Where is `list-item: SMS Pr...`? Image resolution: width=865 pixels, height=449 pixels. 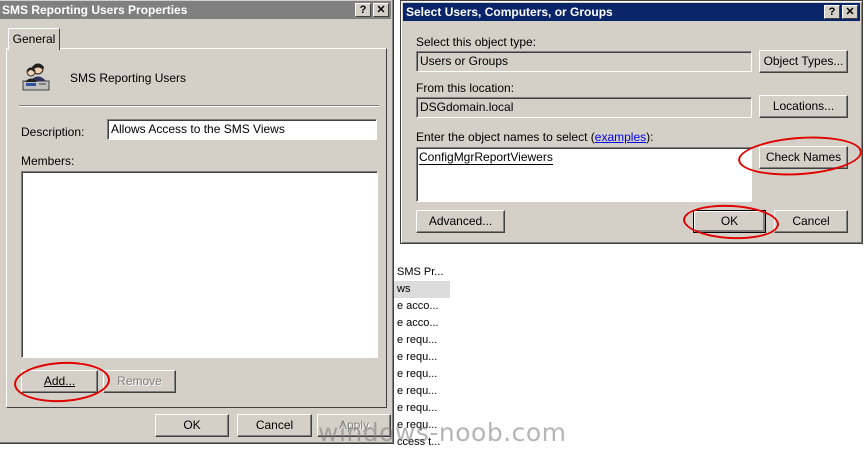
list-item: SMS Pr... is located at coordinates (427, 272).